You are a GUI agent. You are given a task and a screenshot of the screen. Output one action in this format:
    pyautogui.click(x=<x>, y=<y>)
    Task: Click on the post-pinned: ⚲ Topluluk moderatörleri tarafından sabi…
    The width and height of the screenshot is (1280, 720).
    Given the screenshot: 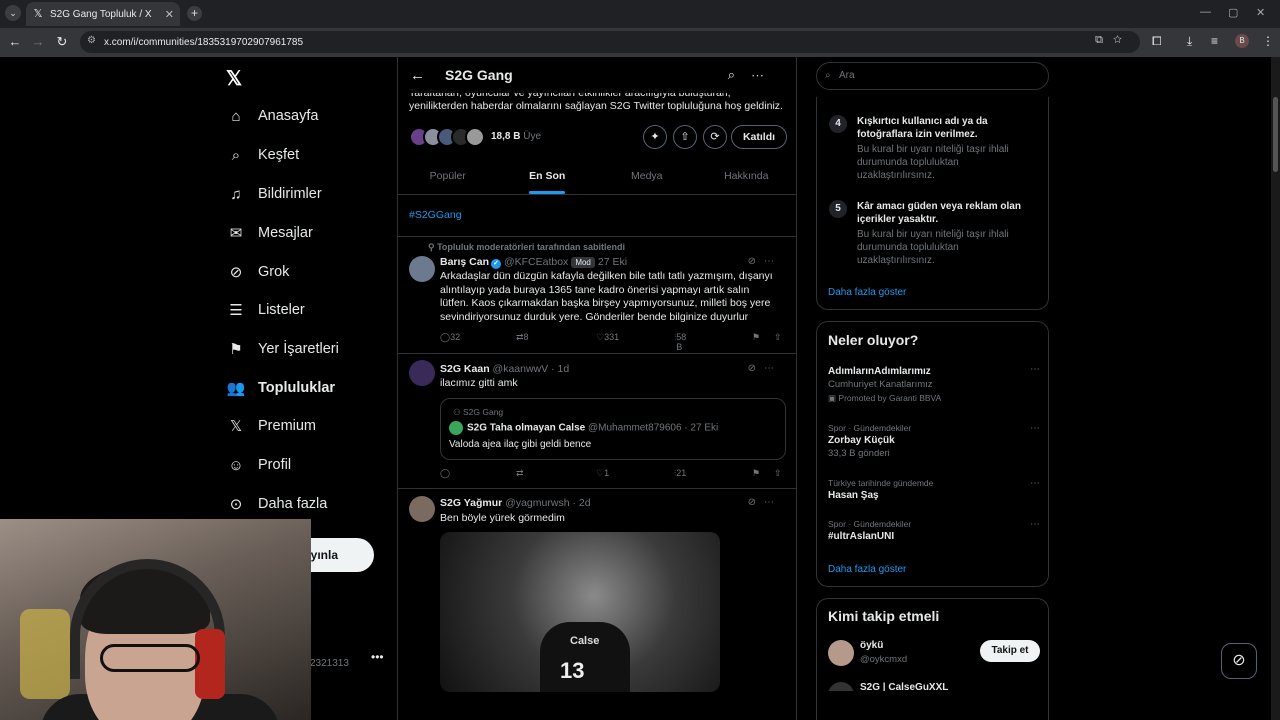 What is the action you would take?
    pyautogui.click(x=597, y=294)
    